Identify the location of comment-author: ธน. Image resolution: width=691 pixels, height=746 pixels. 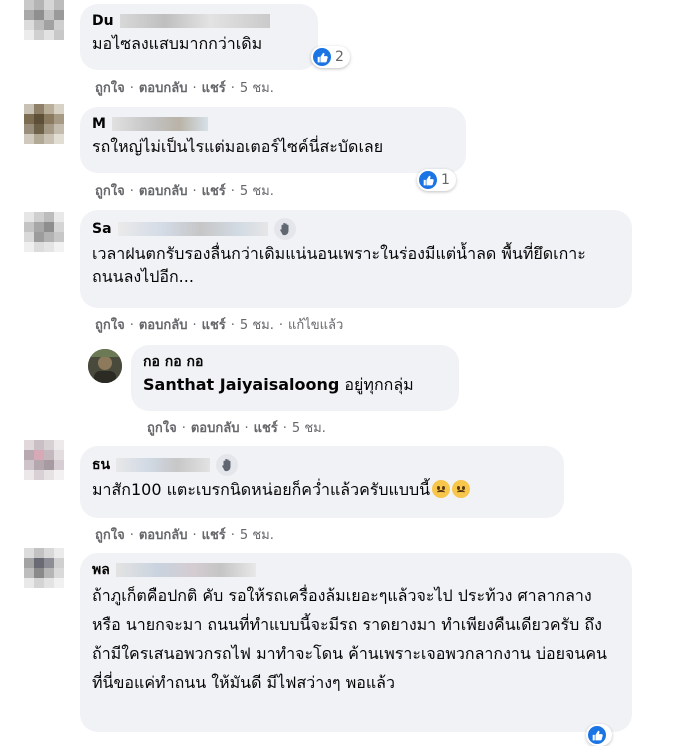
(101, 465).